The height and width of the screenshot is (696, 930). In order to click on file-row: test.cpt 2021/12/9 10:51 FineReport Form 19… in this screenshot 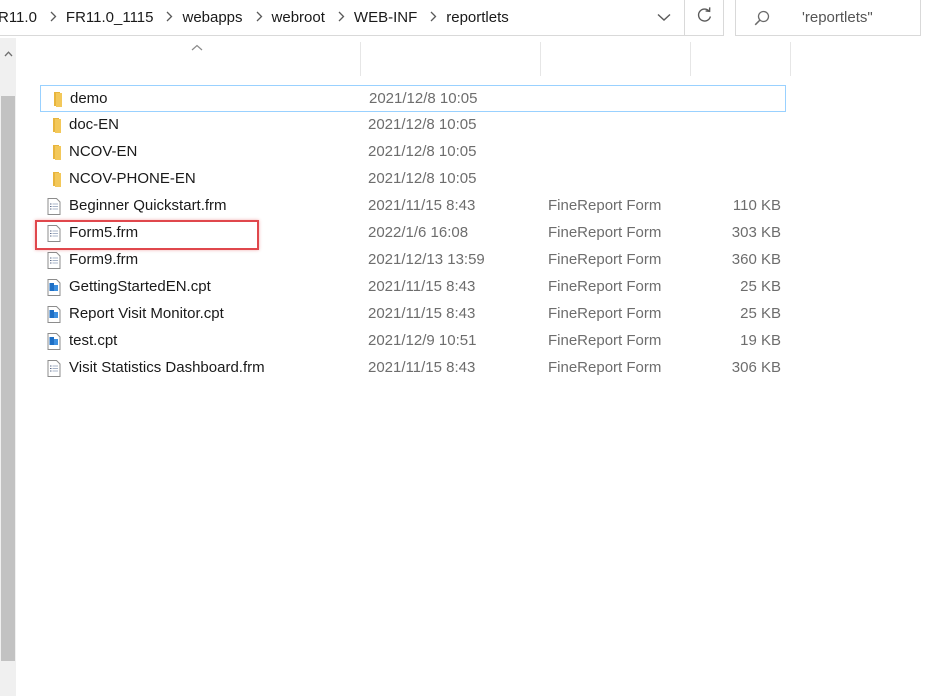, I will do `click(413, 341)`.